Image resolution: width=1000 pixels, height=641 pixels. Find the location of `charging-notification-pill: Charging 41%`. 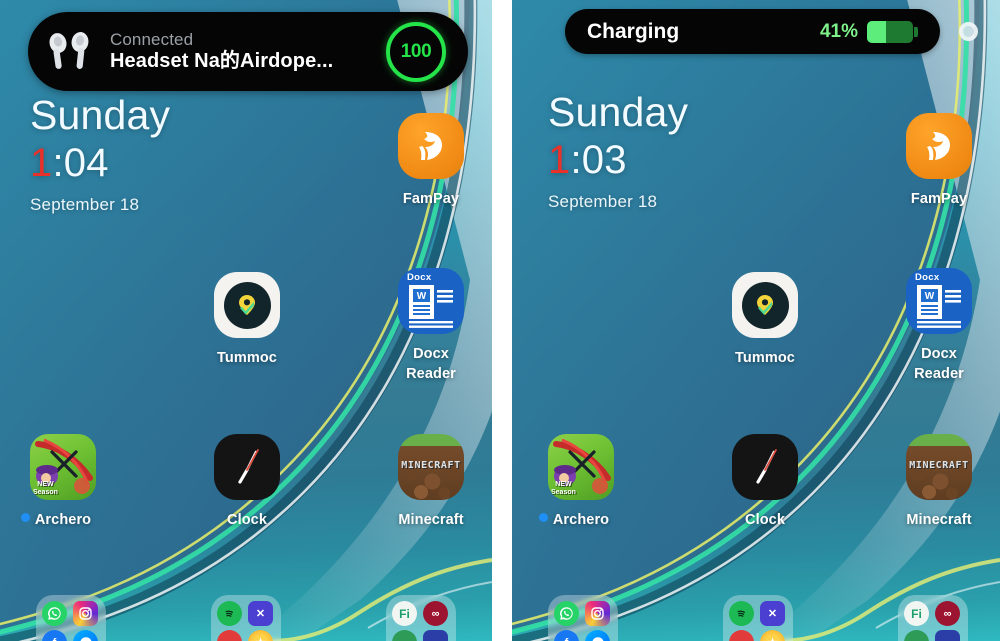

charging-notification-pill: Charging 41% is located at coordinates (752, 31).